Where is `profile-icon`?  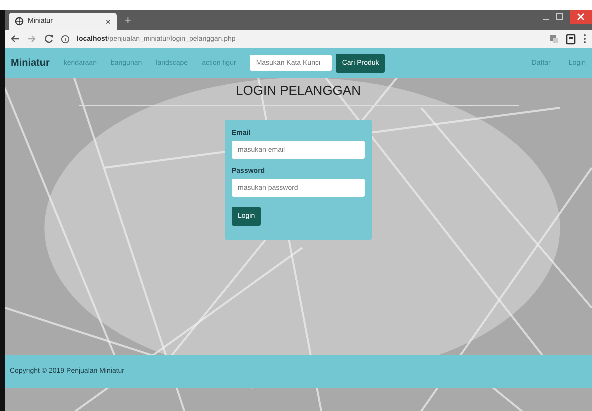
profile-icon is located at coordinates (571, 39).